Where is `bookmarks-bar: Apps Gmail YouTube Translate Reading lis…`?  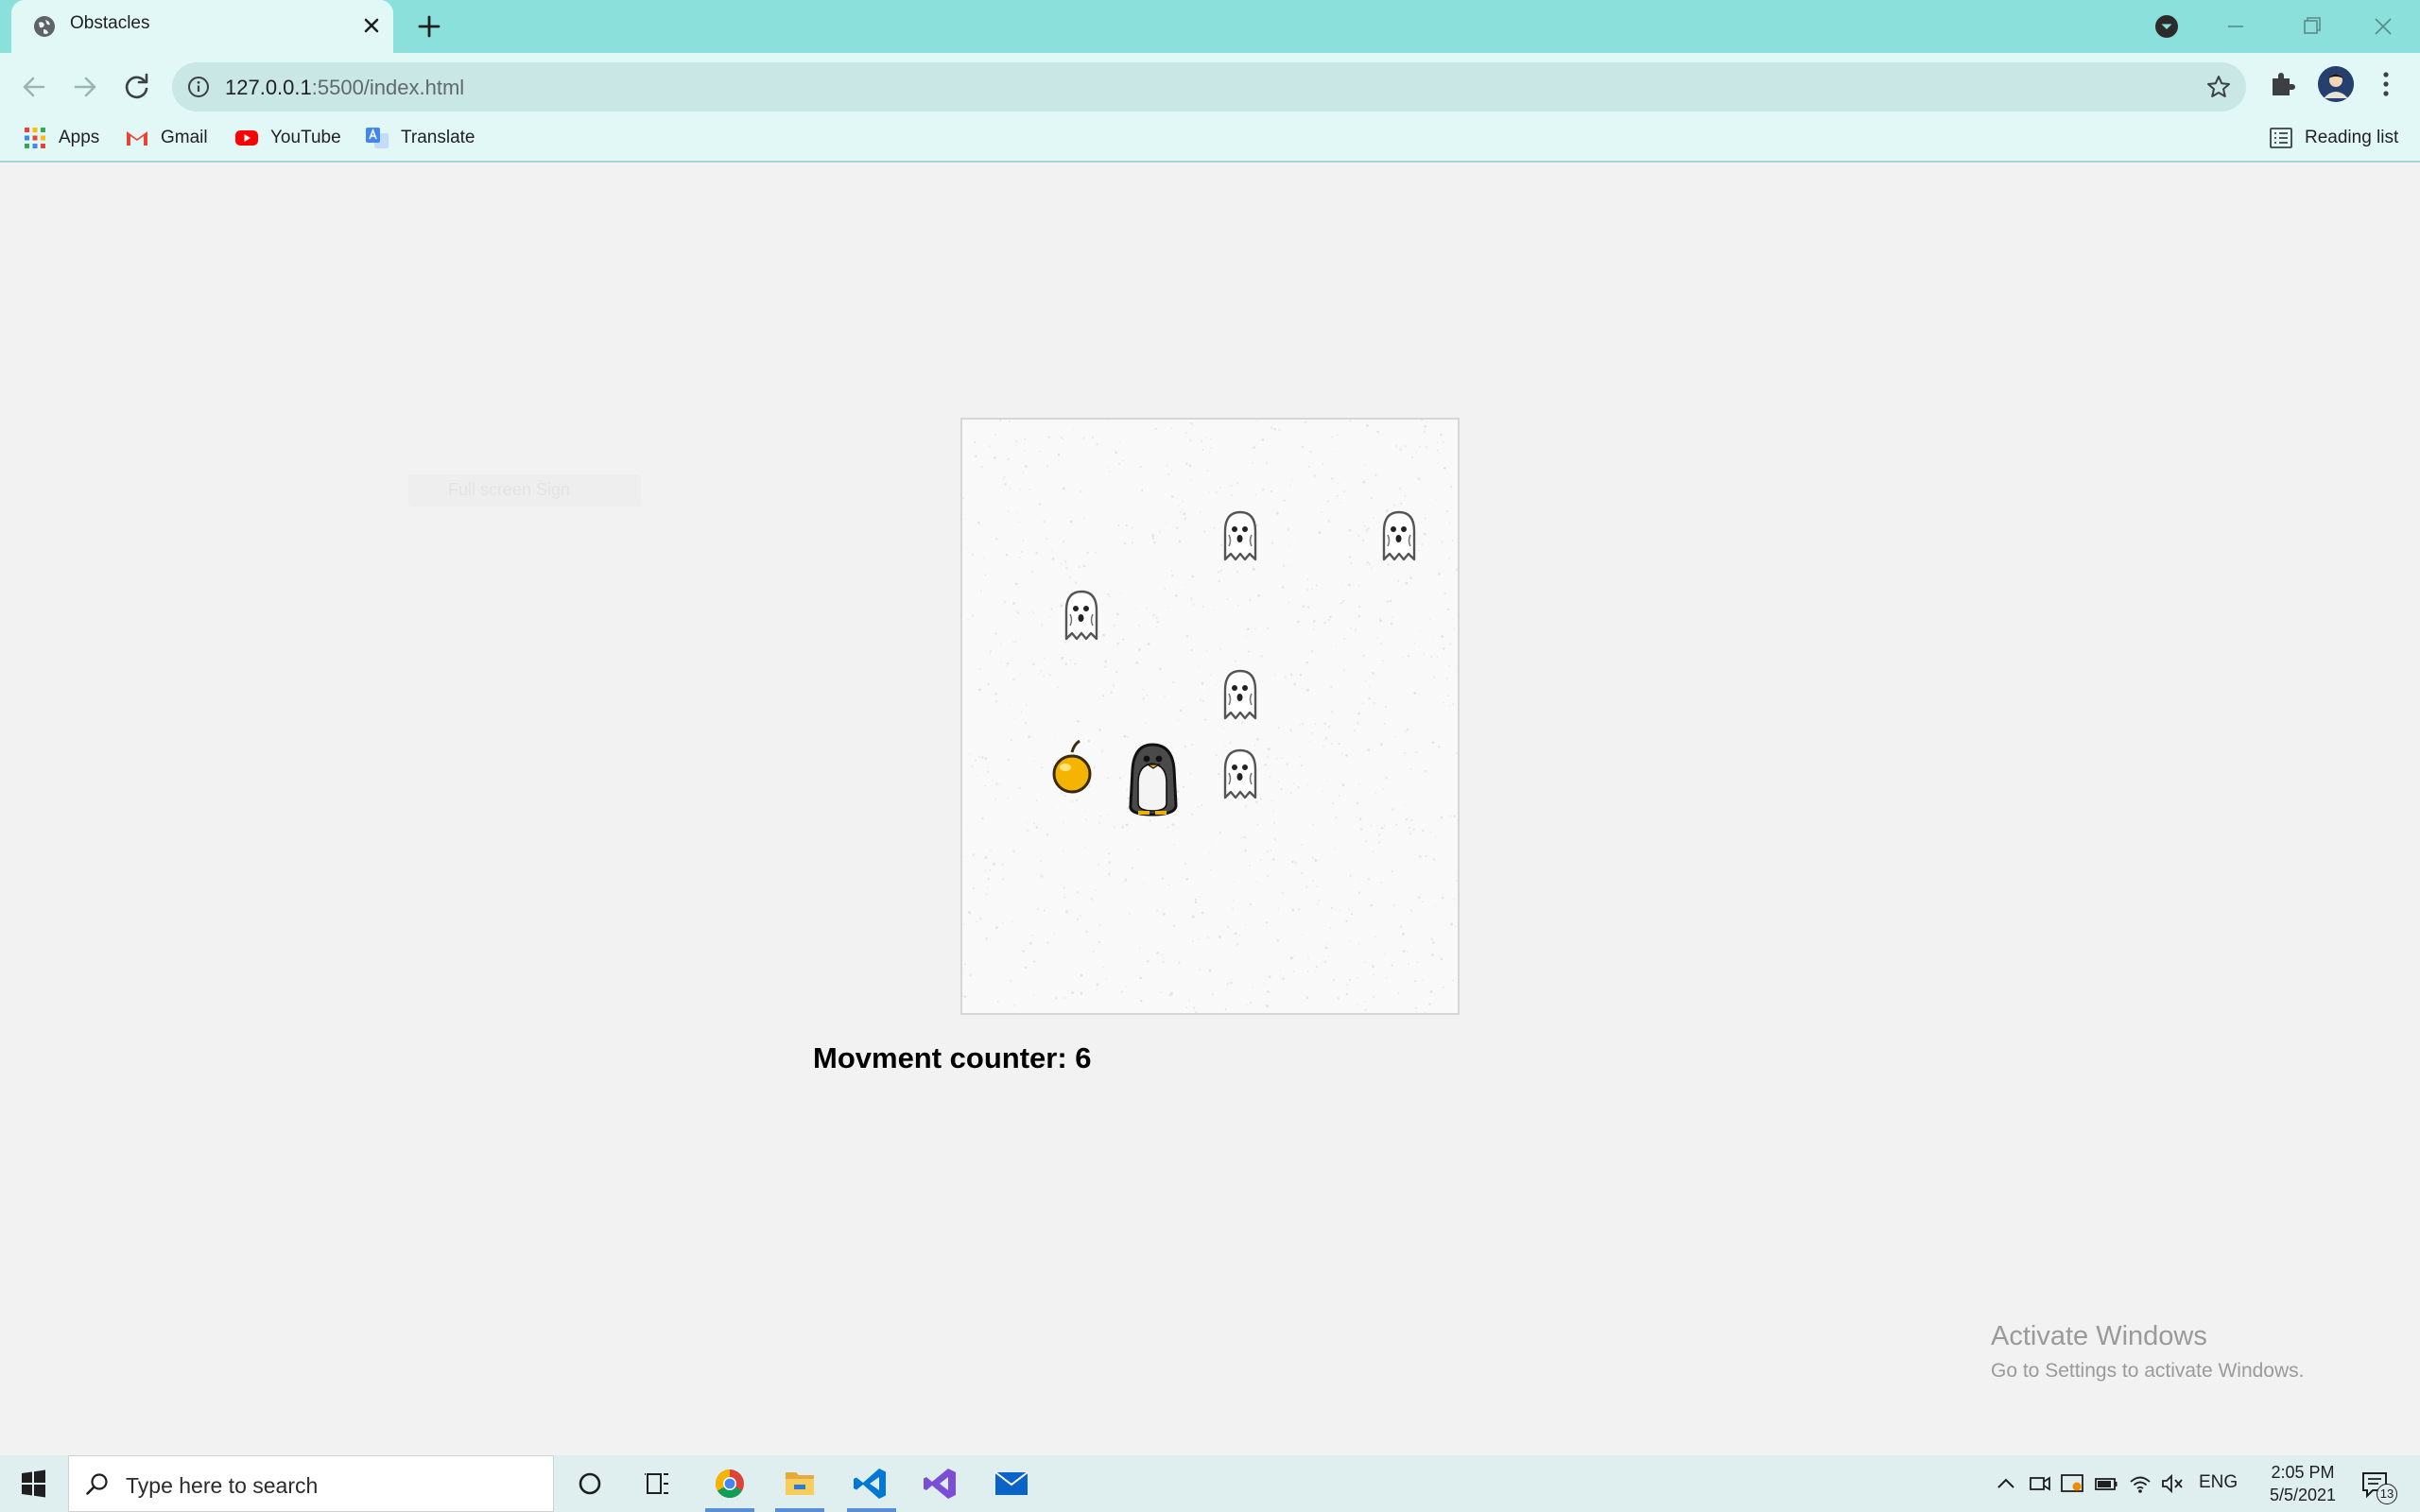 bookmarks-bar: Apps Gmail YouTube Translate Reading lis… is located at coordinates (1210, 138).